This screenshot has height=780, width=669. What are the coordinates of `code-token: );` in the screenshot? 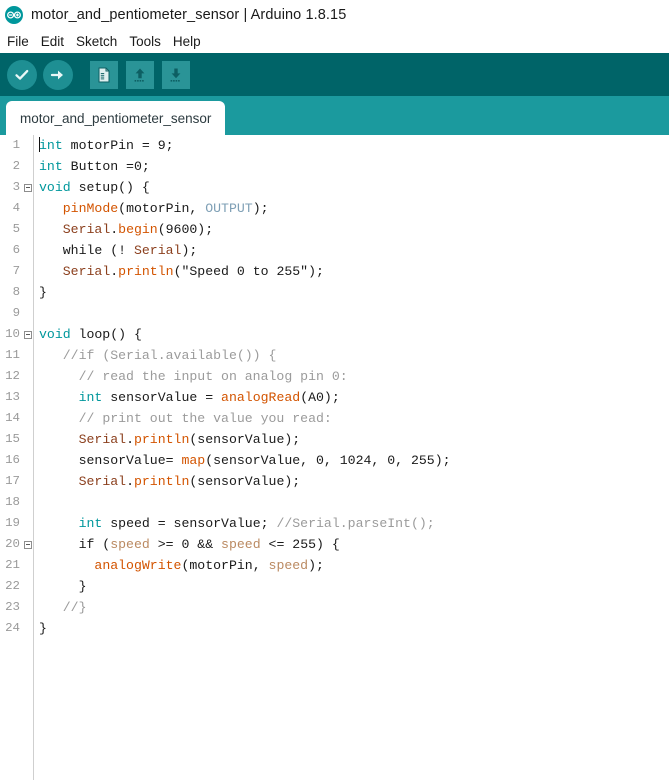 It's located at (316, 565).